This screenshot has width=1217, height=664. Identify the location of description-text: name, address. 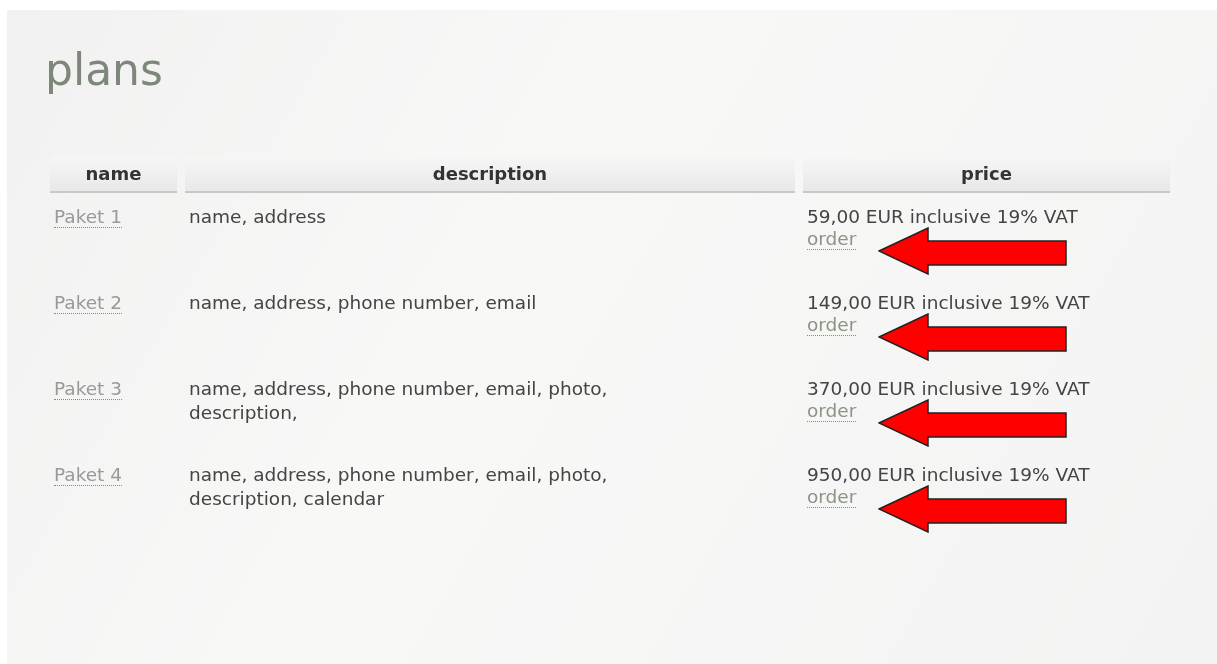
(258, 217).